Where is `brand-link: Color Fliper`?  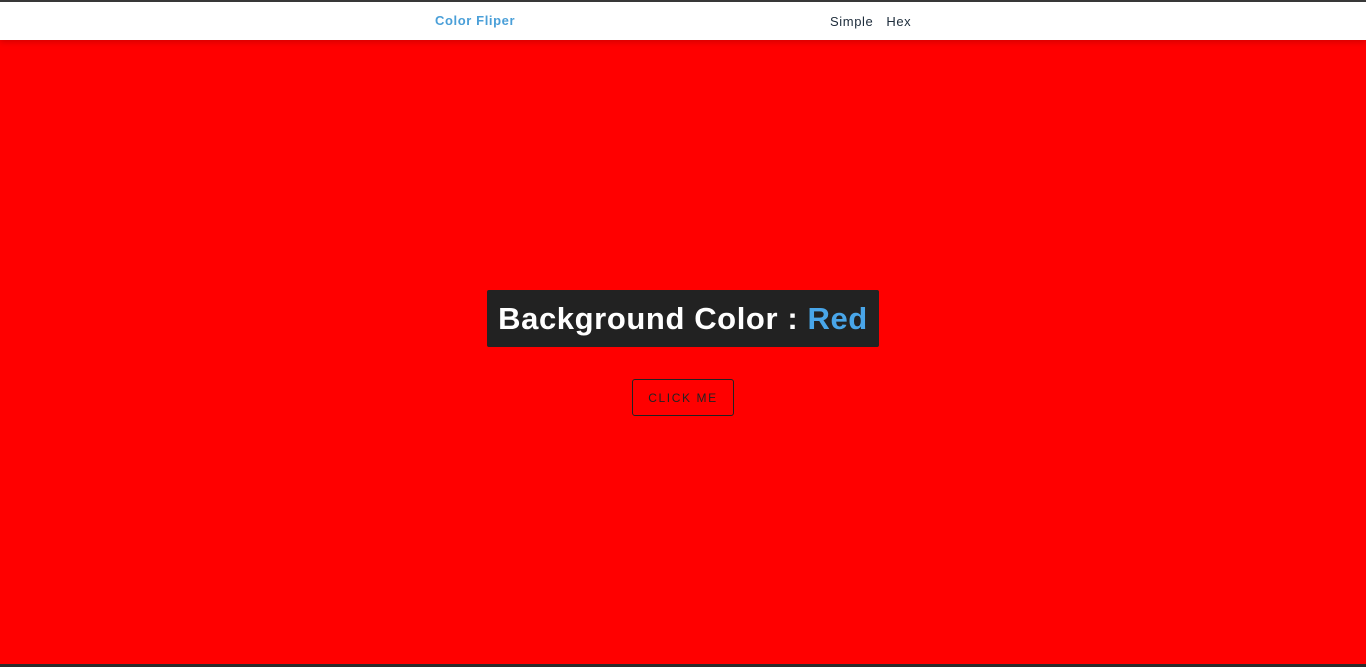 brand-link: Color Fliper is located at coordinates (475, 20).